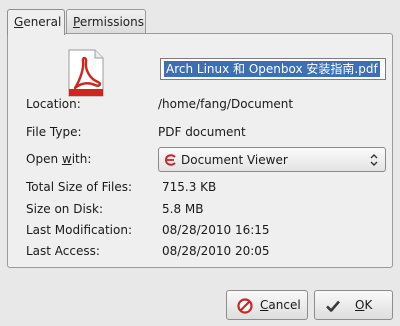  What do you see at coordinates (333, 306) in the screenshot?
I see `checkmark-icon` at bounding box center [333, 306].